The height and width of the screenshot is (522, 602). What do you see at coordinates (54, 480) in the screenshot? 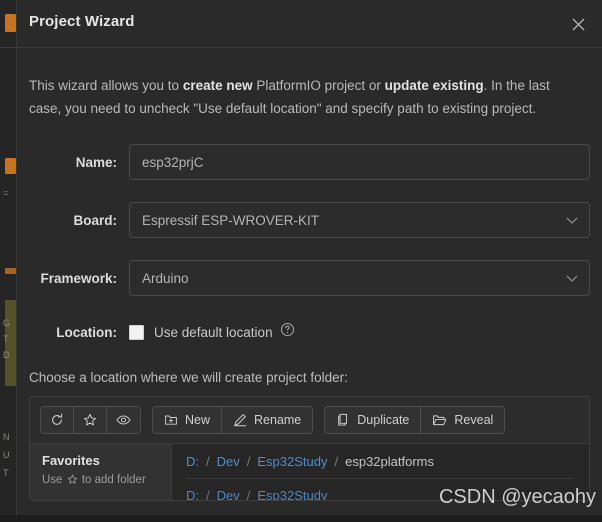
I see `favorites-hint-before: Use` at bounding box center [54, 480].